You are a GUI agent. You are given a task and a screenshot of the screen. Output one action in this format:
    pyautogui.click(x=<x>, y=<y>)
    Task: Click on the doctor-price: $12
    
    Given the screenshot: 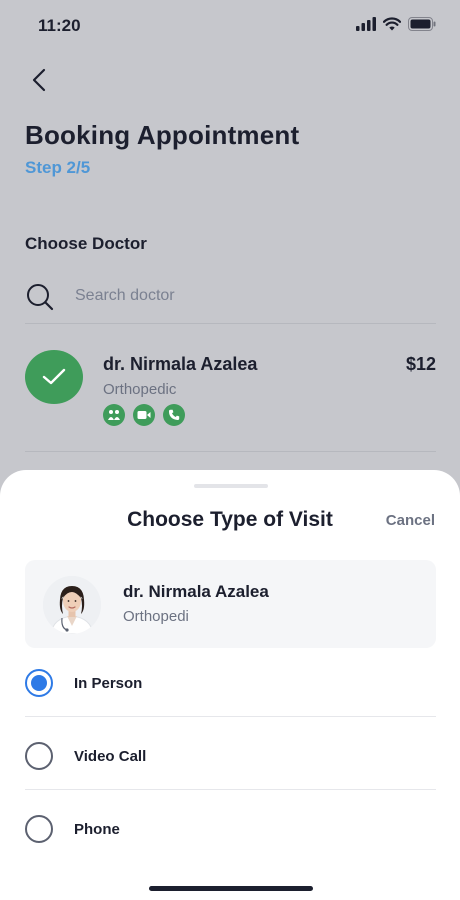 What is the action you would take?
    pyautogui.click(x=420, y=364)
    